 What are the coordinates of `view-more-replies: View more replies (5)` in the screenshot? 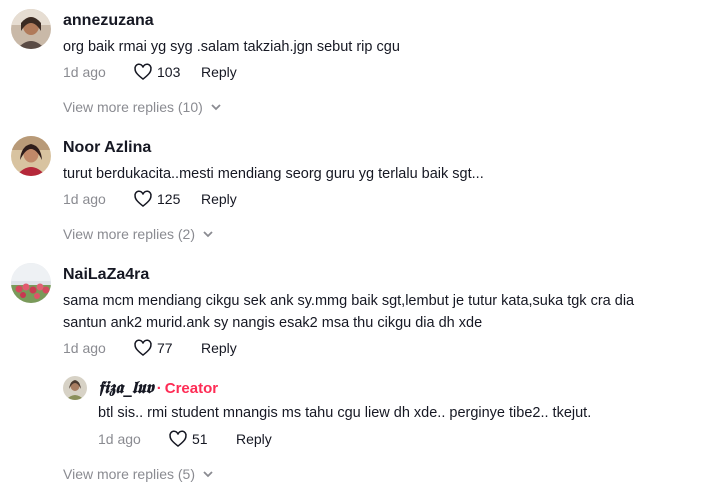 It's located at (139, 474).